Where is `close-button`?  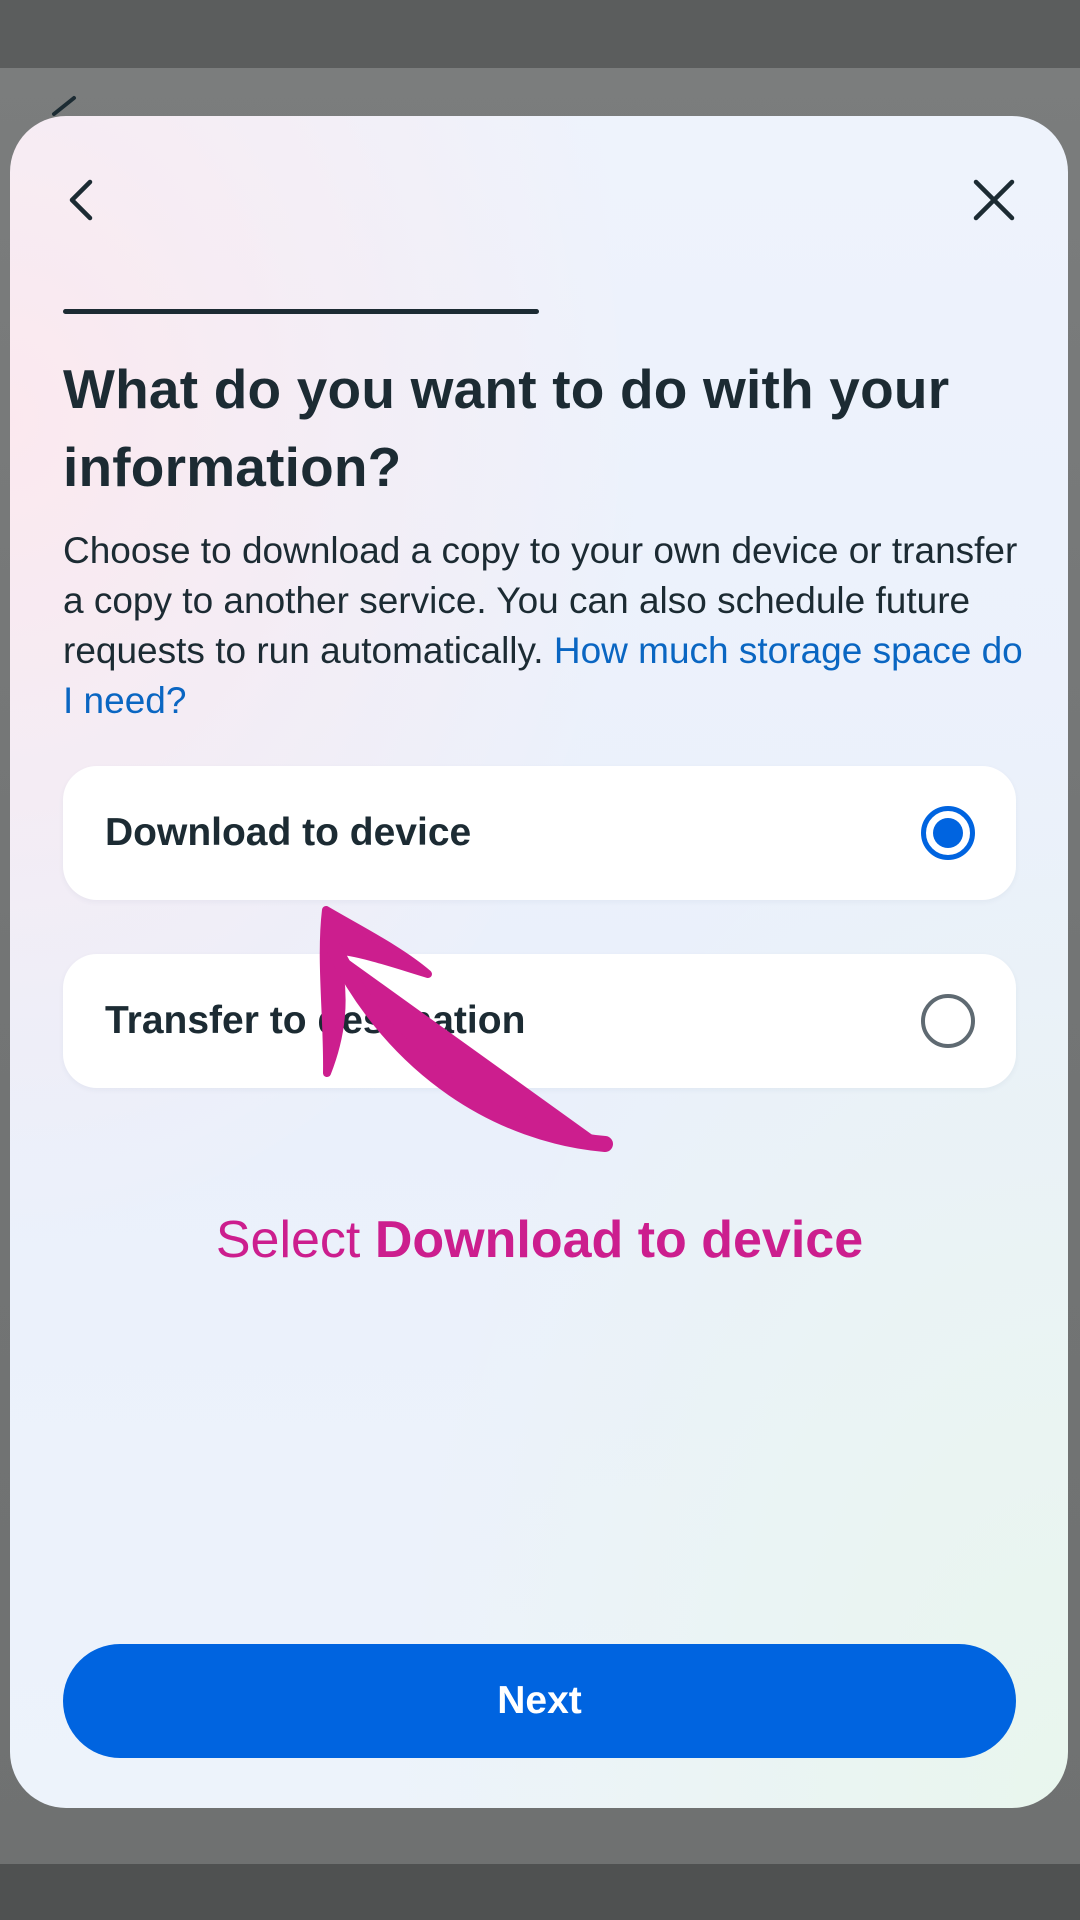 close-button is located at coordinates (994, 200).